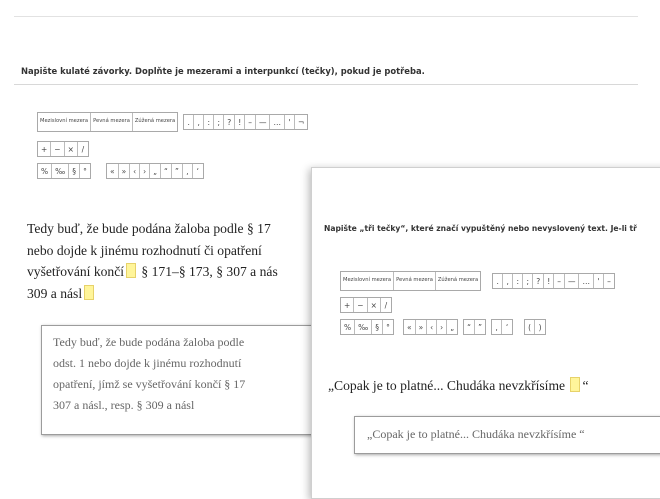  What do you see at coordinates (609, 281) in the screenshot?
I see `key-dash: –` at bounding box center [609, 281].